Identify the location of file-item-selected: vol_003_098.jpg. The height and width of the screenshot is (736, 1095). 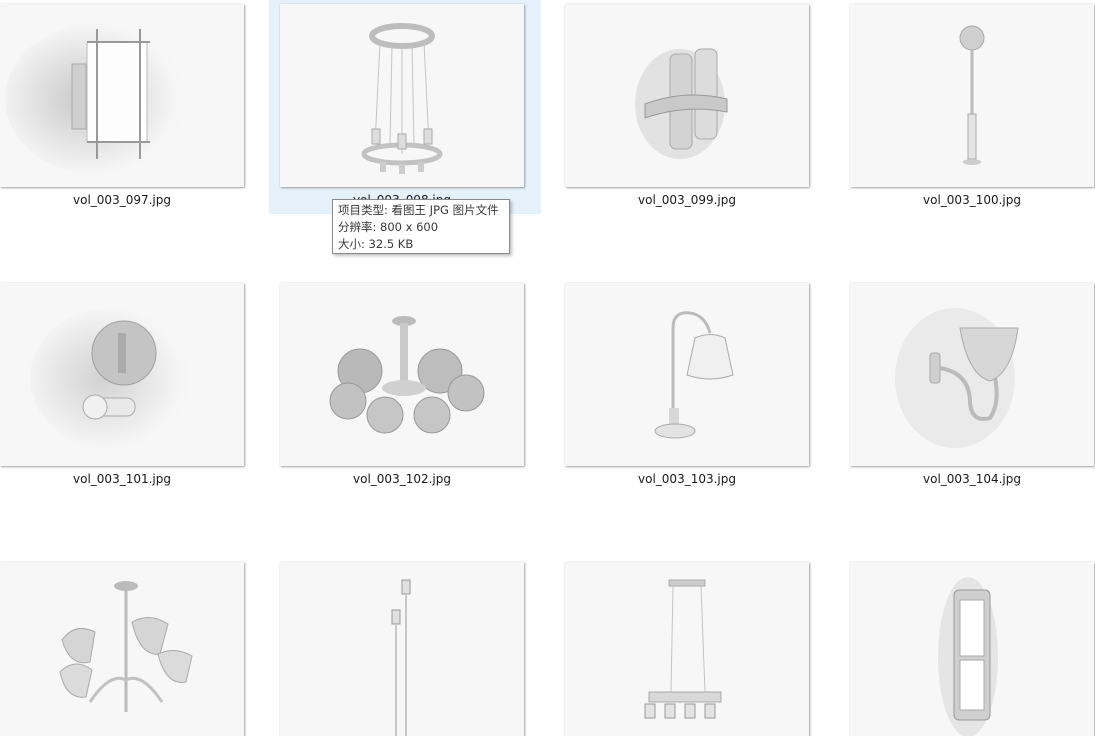
(405, 107).